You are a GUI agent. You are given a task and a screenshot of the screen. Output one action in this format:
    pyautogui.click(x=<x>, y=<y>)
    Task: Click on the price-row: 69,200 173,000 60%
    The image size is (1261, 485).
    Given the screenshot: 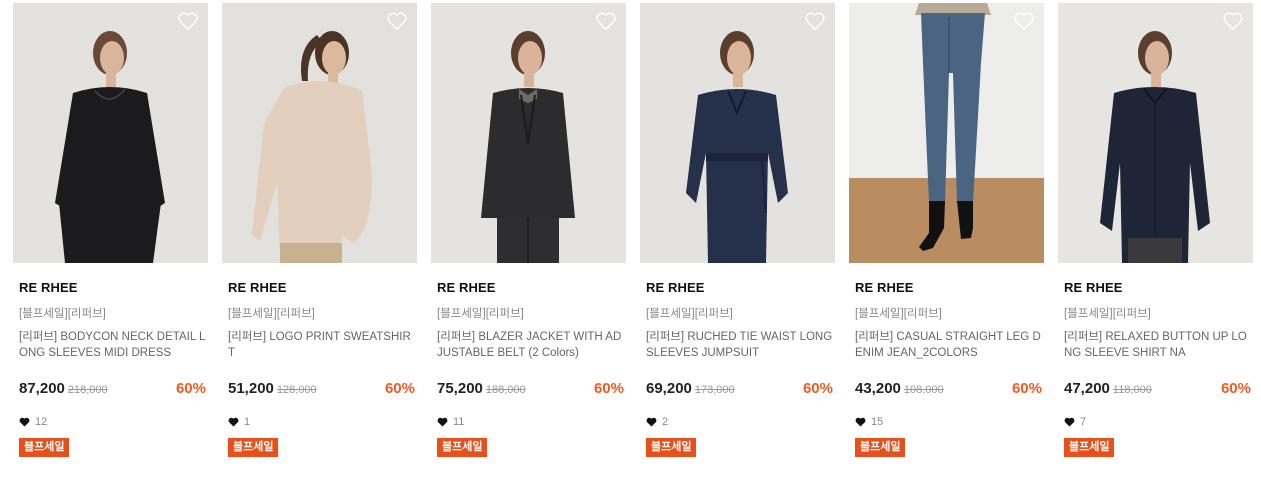 What is the action you would take?
    pyautogui.click(x=739, y=390)
    